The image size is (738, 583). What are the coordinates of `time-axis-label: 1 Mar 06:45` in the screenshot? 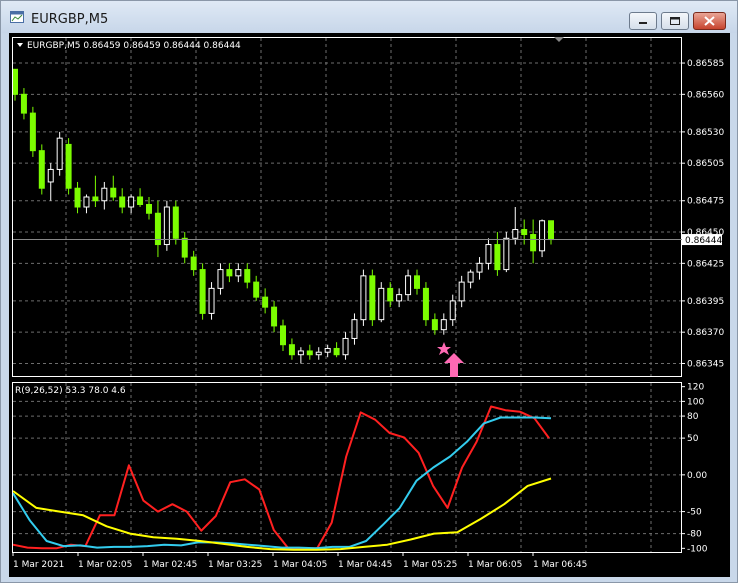 It's located at (560, 565).